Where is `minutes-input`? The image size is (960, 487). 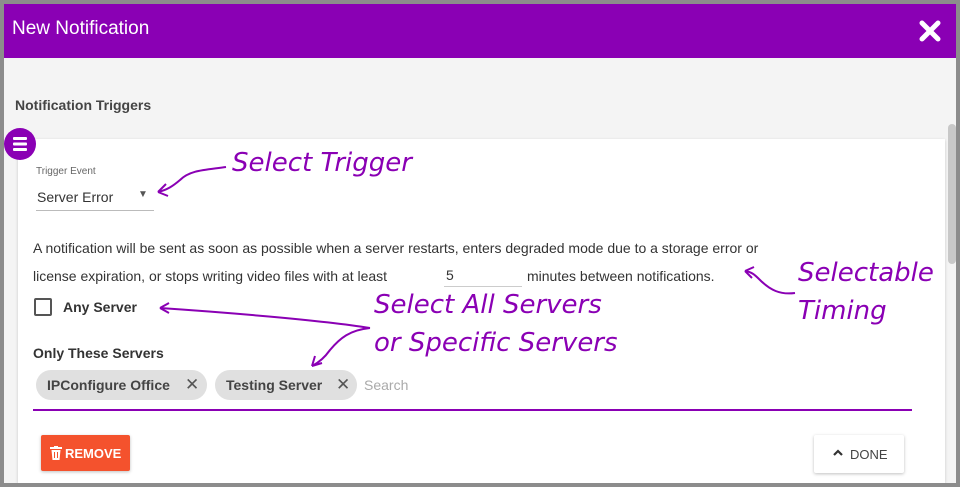 minutes-input is located at coordinates (483, 275).